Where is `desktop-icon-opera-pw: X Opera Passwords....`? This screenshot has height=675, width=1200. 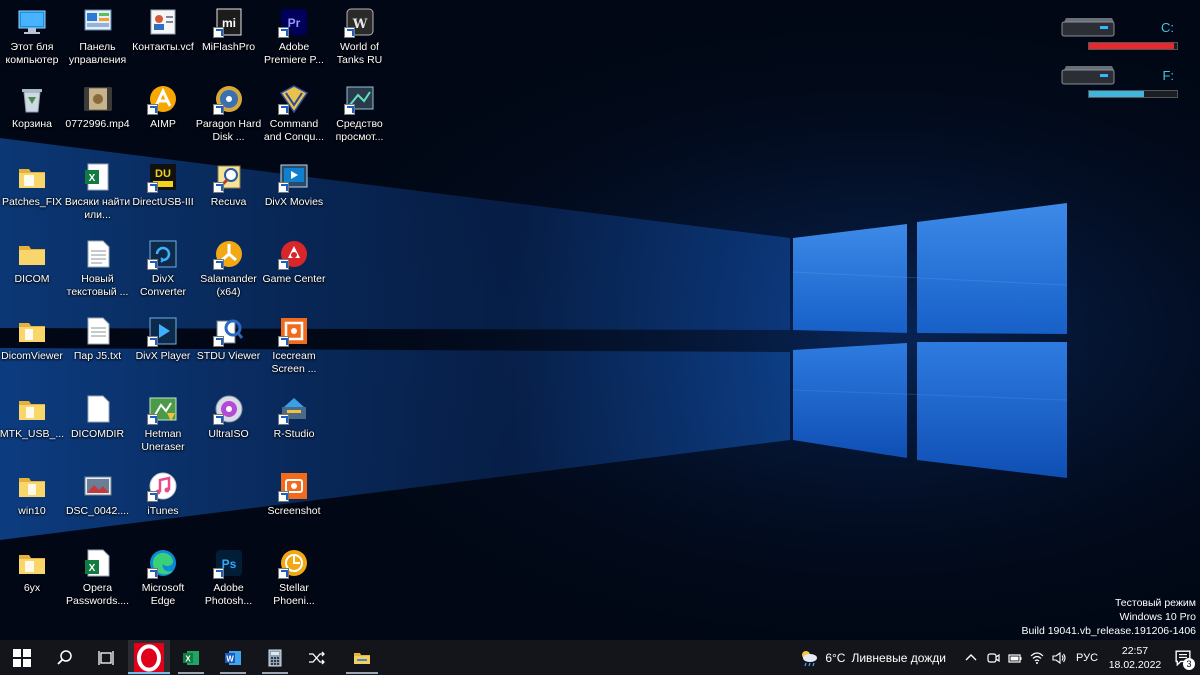
desktop-icon-opera-pw: X Opera Passwords.... is located at coordinates (98, 578).